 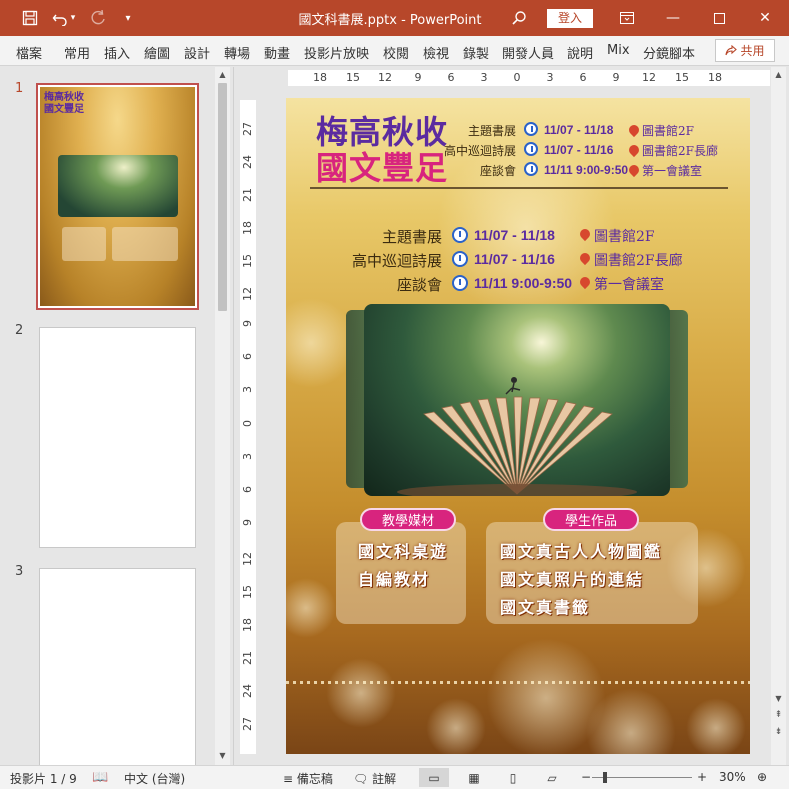 I want to click on slide-thumbnail-1: 梅高秋收 國文豐足, so click(x=117, y=196).